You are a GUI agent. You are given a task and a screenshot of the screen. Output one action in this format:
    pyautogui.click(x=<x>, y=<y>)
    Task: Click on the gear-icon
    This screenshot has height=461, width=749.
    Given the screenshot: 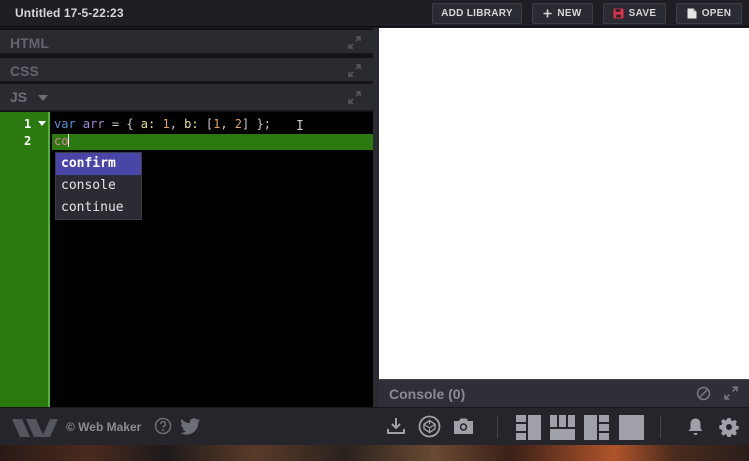 What is the action you would take?
    pyautogui.click(x=729, y=429)
    